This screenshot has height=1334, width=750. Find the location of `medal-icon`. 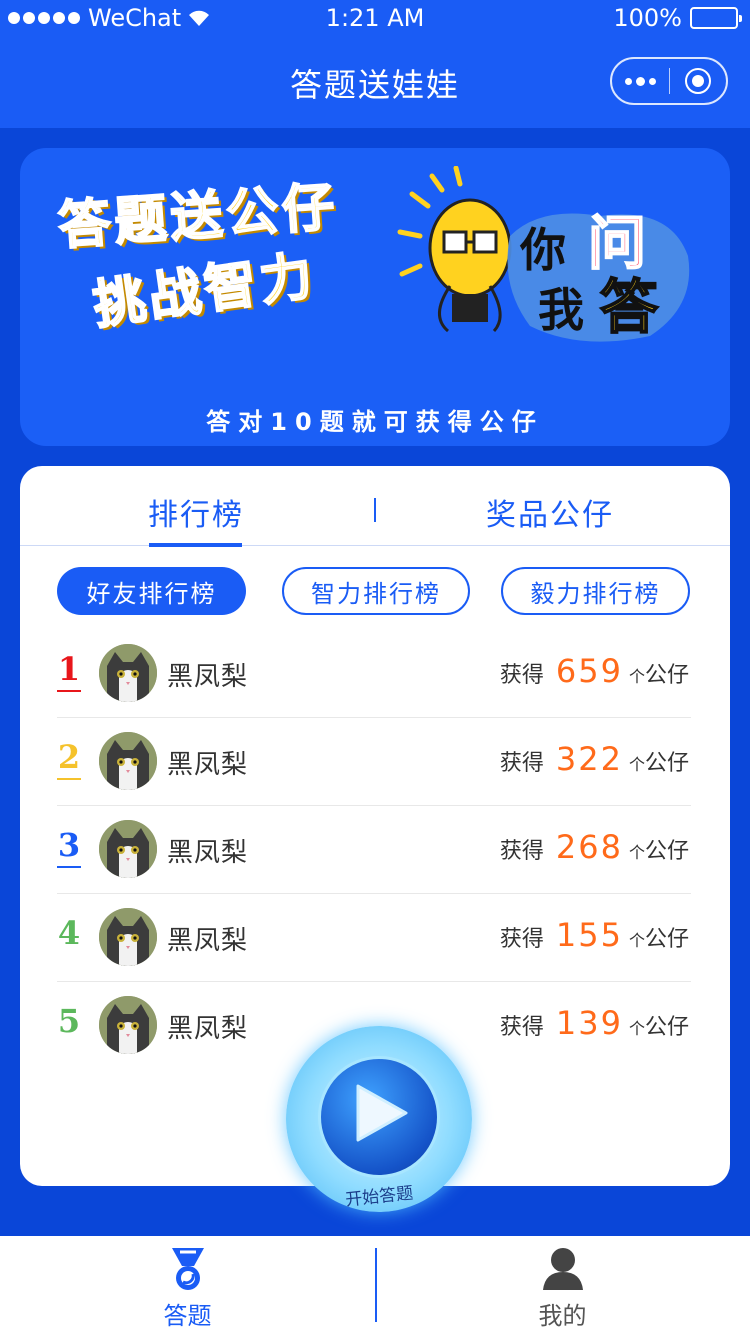

medal-icon is located at coordinates (188, 1269).